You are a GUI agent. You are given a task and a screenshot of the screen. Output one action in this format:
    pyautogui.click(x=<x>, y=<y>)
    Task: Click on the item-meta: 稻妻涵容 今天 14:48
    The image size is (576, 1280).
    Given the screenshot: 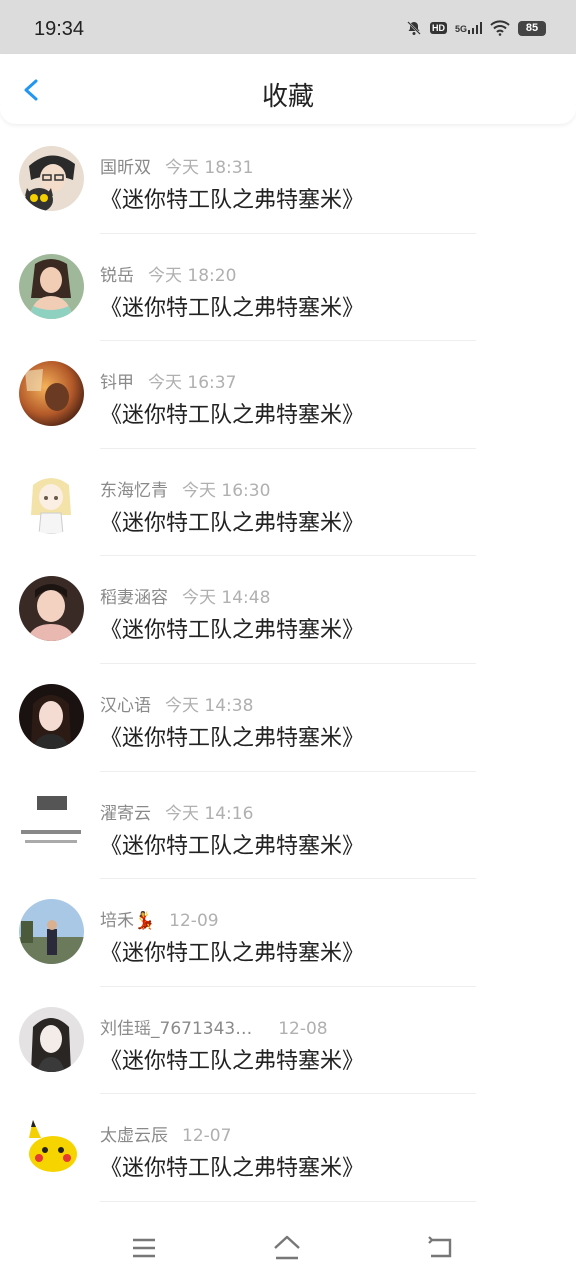 What is the action you would take?
    pyautogui.click(x=185, y=595)
    